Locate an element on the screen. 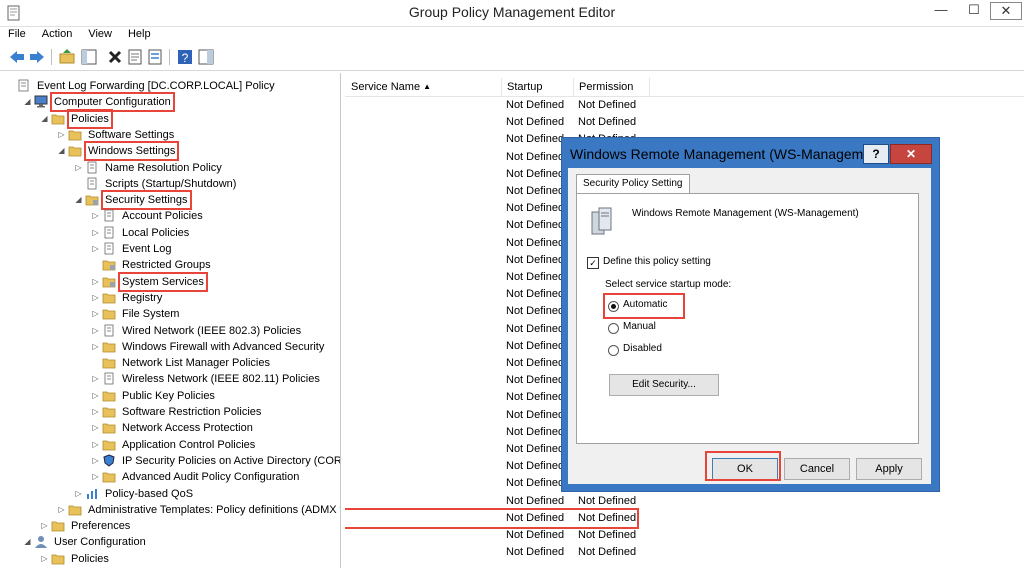 This screenshot has width=1024, height=568. properties-icon is located at coordinates (135, 57).